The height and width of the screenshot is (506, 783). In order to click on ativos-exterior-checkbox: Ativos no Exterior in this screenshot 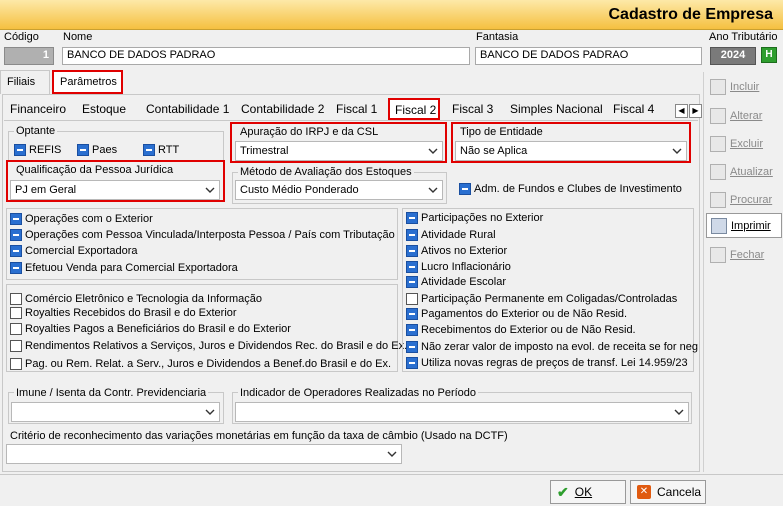, I will do `click(456, 251)`.